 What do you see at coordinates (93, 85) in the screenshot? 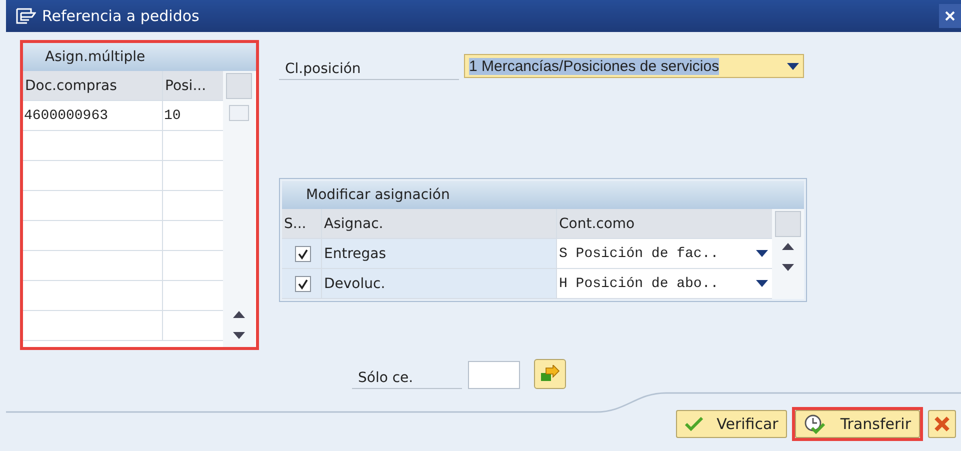
I see `column-header: Doc.compras` at bounding box center [93, 85].